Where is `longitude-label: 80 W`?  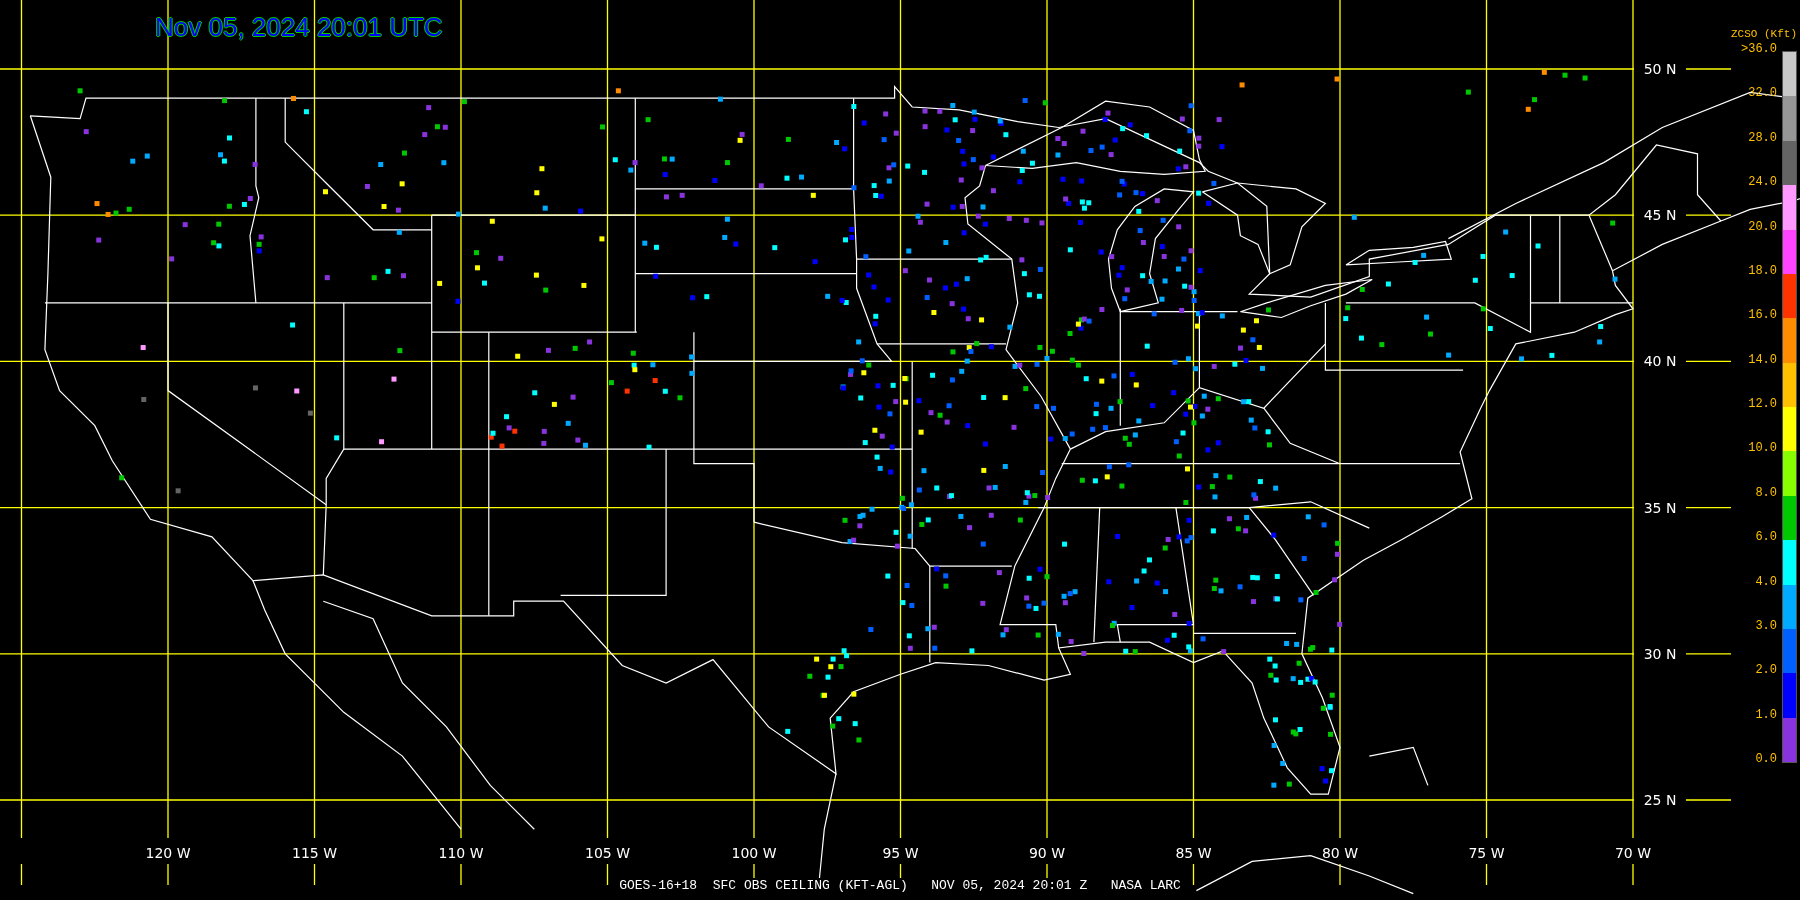 longitude-label: 80 W is located at coordinates (1340, 853).